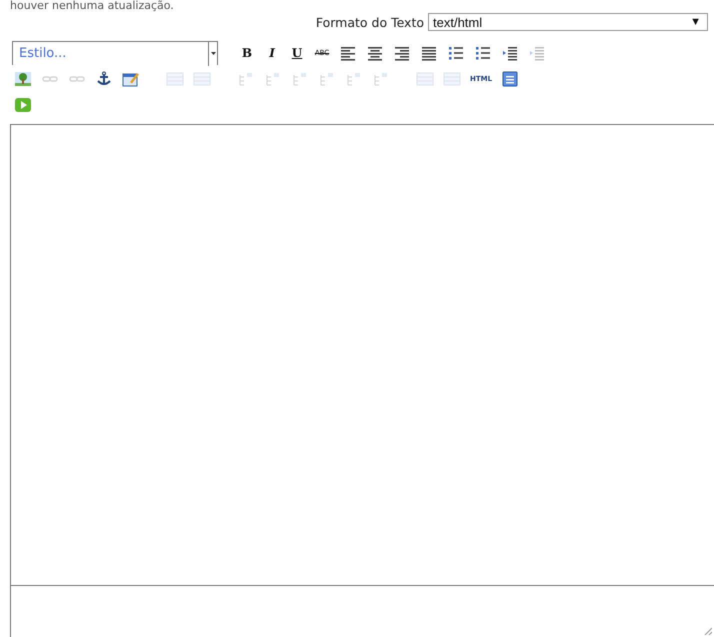  Describe the element at coordinates (247, 53) in the screenshot. I see `bold-button: B` at that location.